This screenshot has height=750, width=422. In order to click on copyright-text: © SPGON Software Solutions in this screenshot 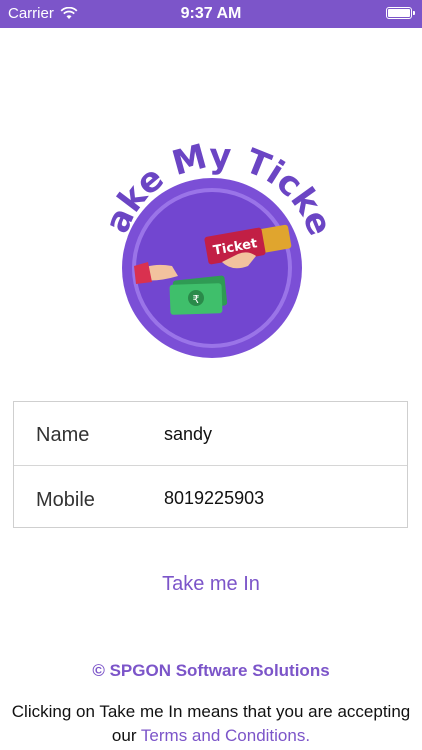, I will do `click(211, 670)`.